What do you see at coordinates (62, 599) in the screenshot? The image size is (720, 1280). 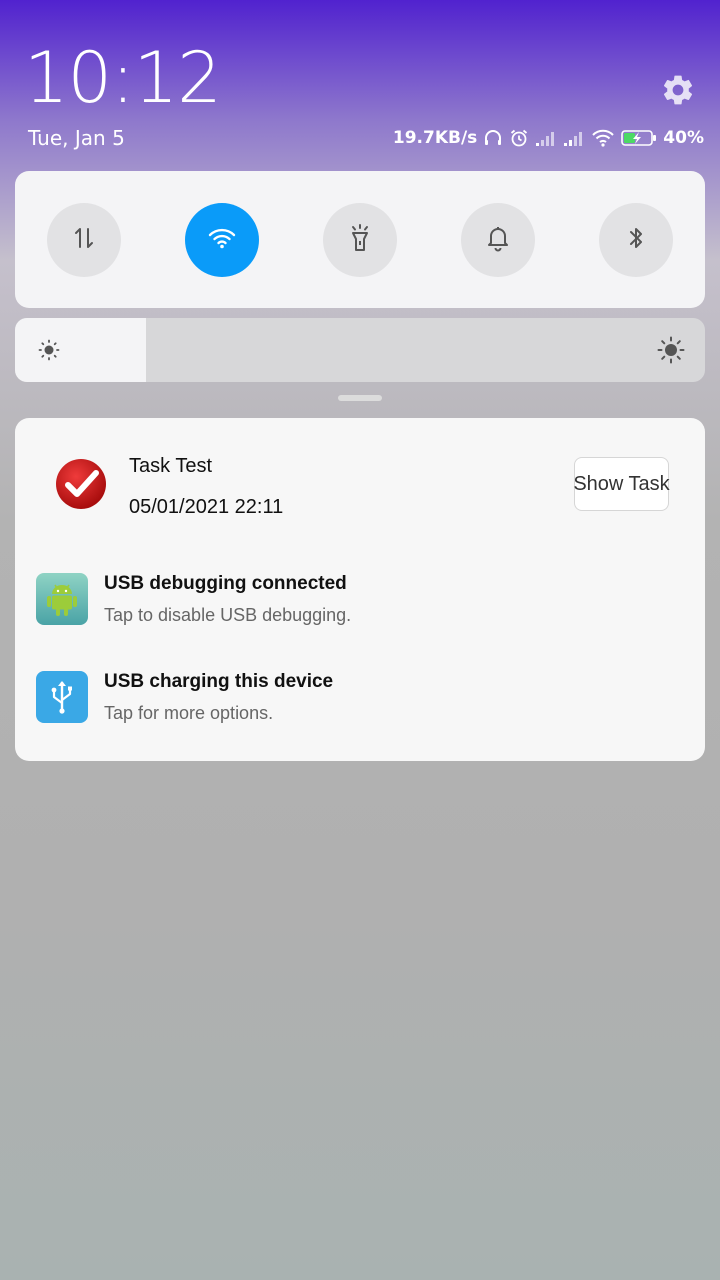 I see `android-icon` at bounding box center [62, 599].